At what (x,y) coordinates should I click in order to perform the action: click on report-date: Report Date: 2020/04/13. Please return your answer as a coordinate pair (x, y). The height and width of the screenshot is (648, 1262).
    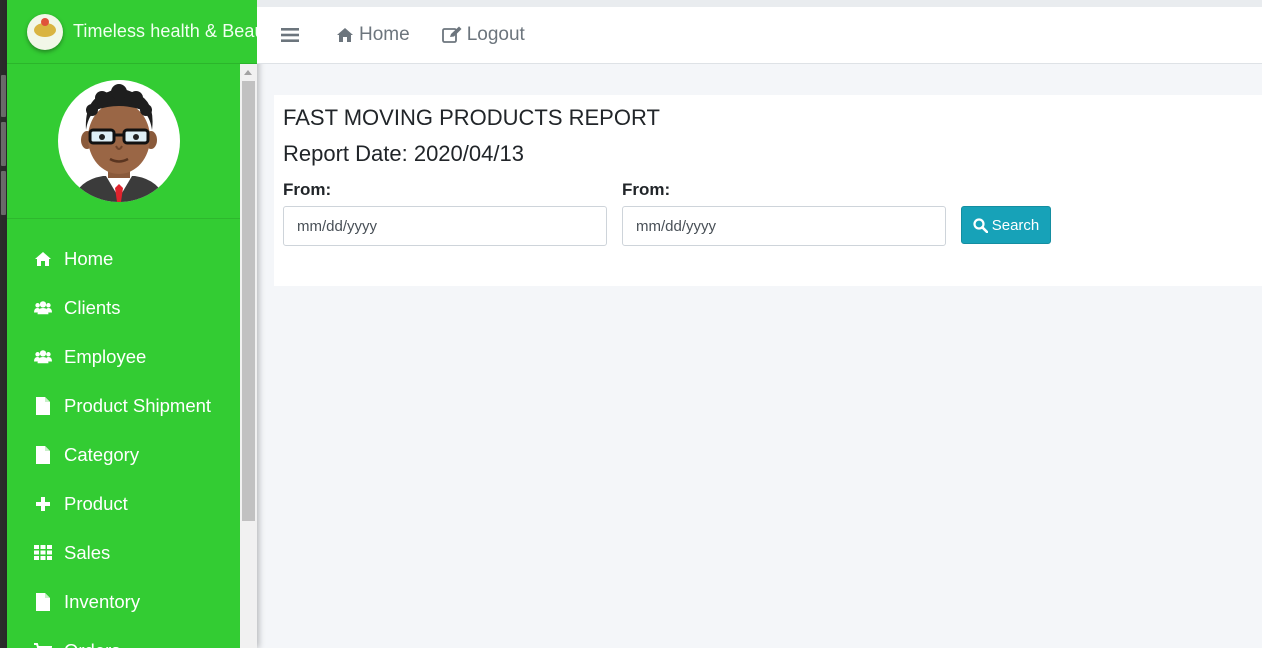
    Looking at the image, I should click on (403, 153).